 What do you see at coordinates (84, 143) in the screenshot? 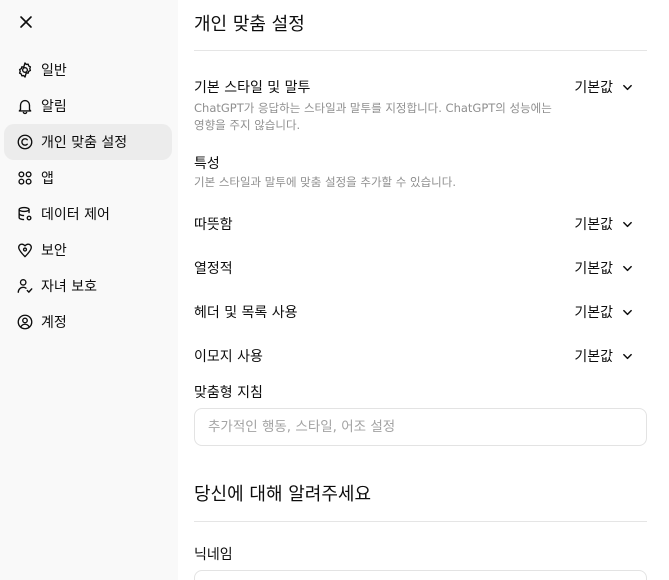
I see `sidebar-item-label: 개인 맞춤 설정` at bounding box center [84, 143].